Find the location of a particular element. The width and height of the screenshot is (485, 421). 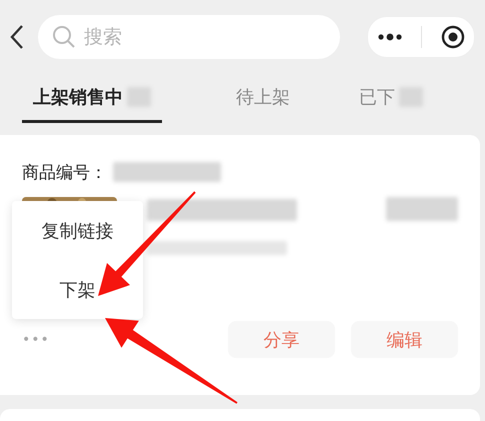

back-icon is located at coordinates (17, 37).